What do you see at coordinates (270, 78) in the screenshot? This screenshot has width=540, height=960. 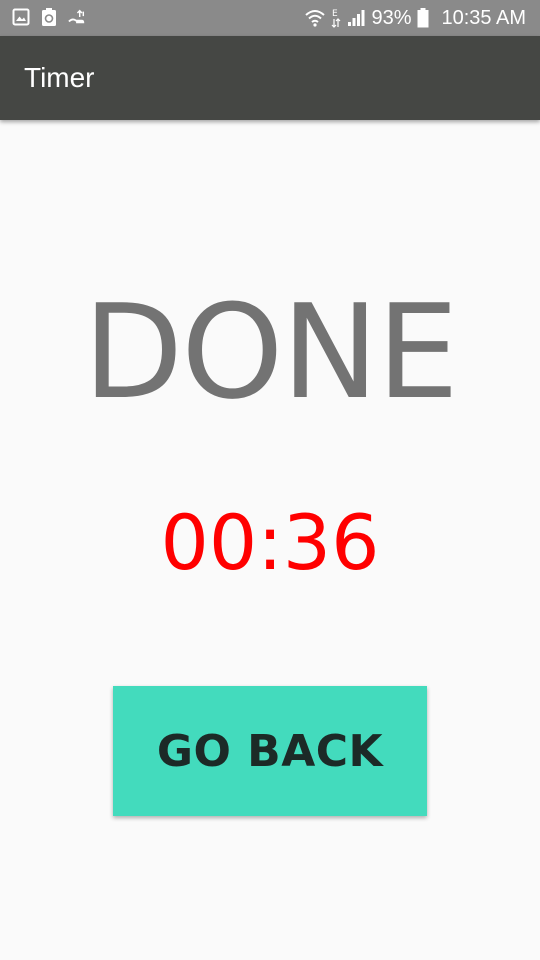 I see `app-bar: Timer` at bounding box center [270, 78].